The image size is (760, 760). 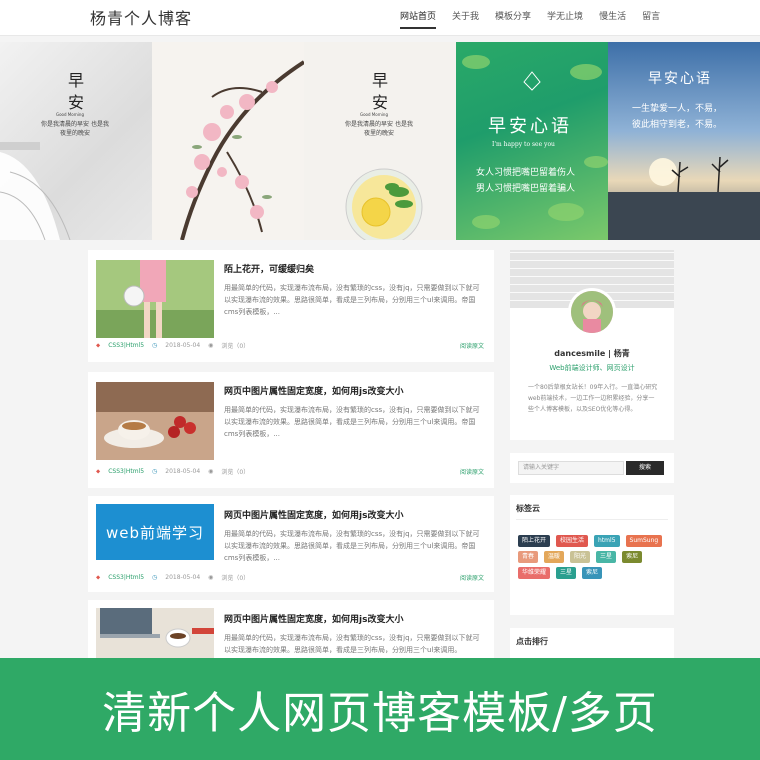 I want to click on divider, so click(x=592, y=519).